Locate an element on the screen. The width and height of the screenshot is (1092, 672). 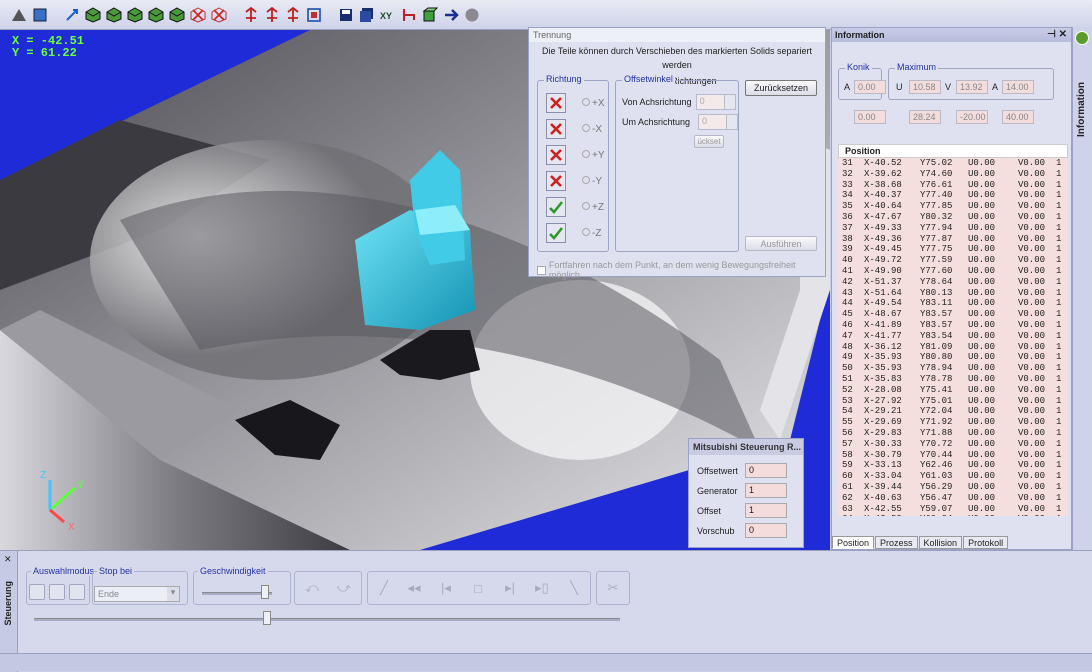
position-row: 33 X-38.68 Y76.61 U0.00 V0.00 1 is located at coordinates (953, 185).